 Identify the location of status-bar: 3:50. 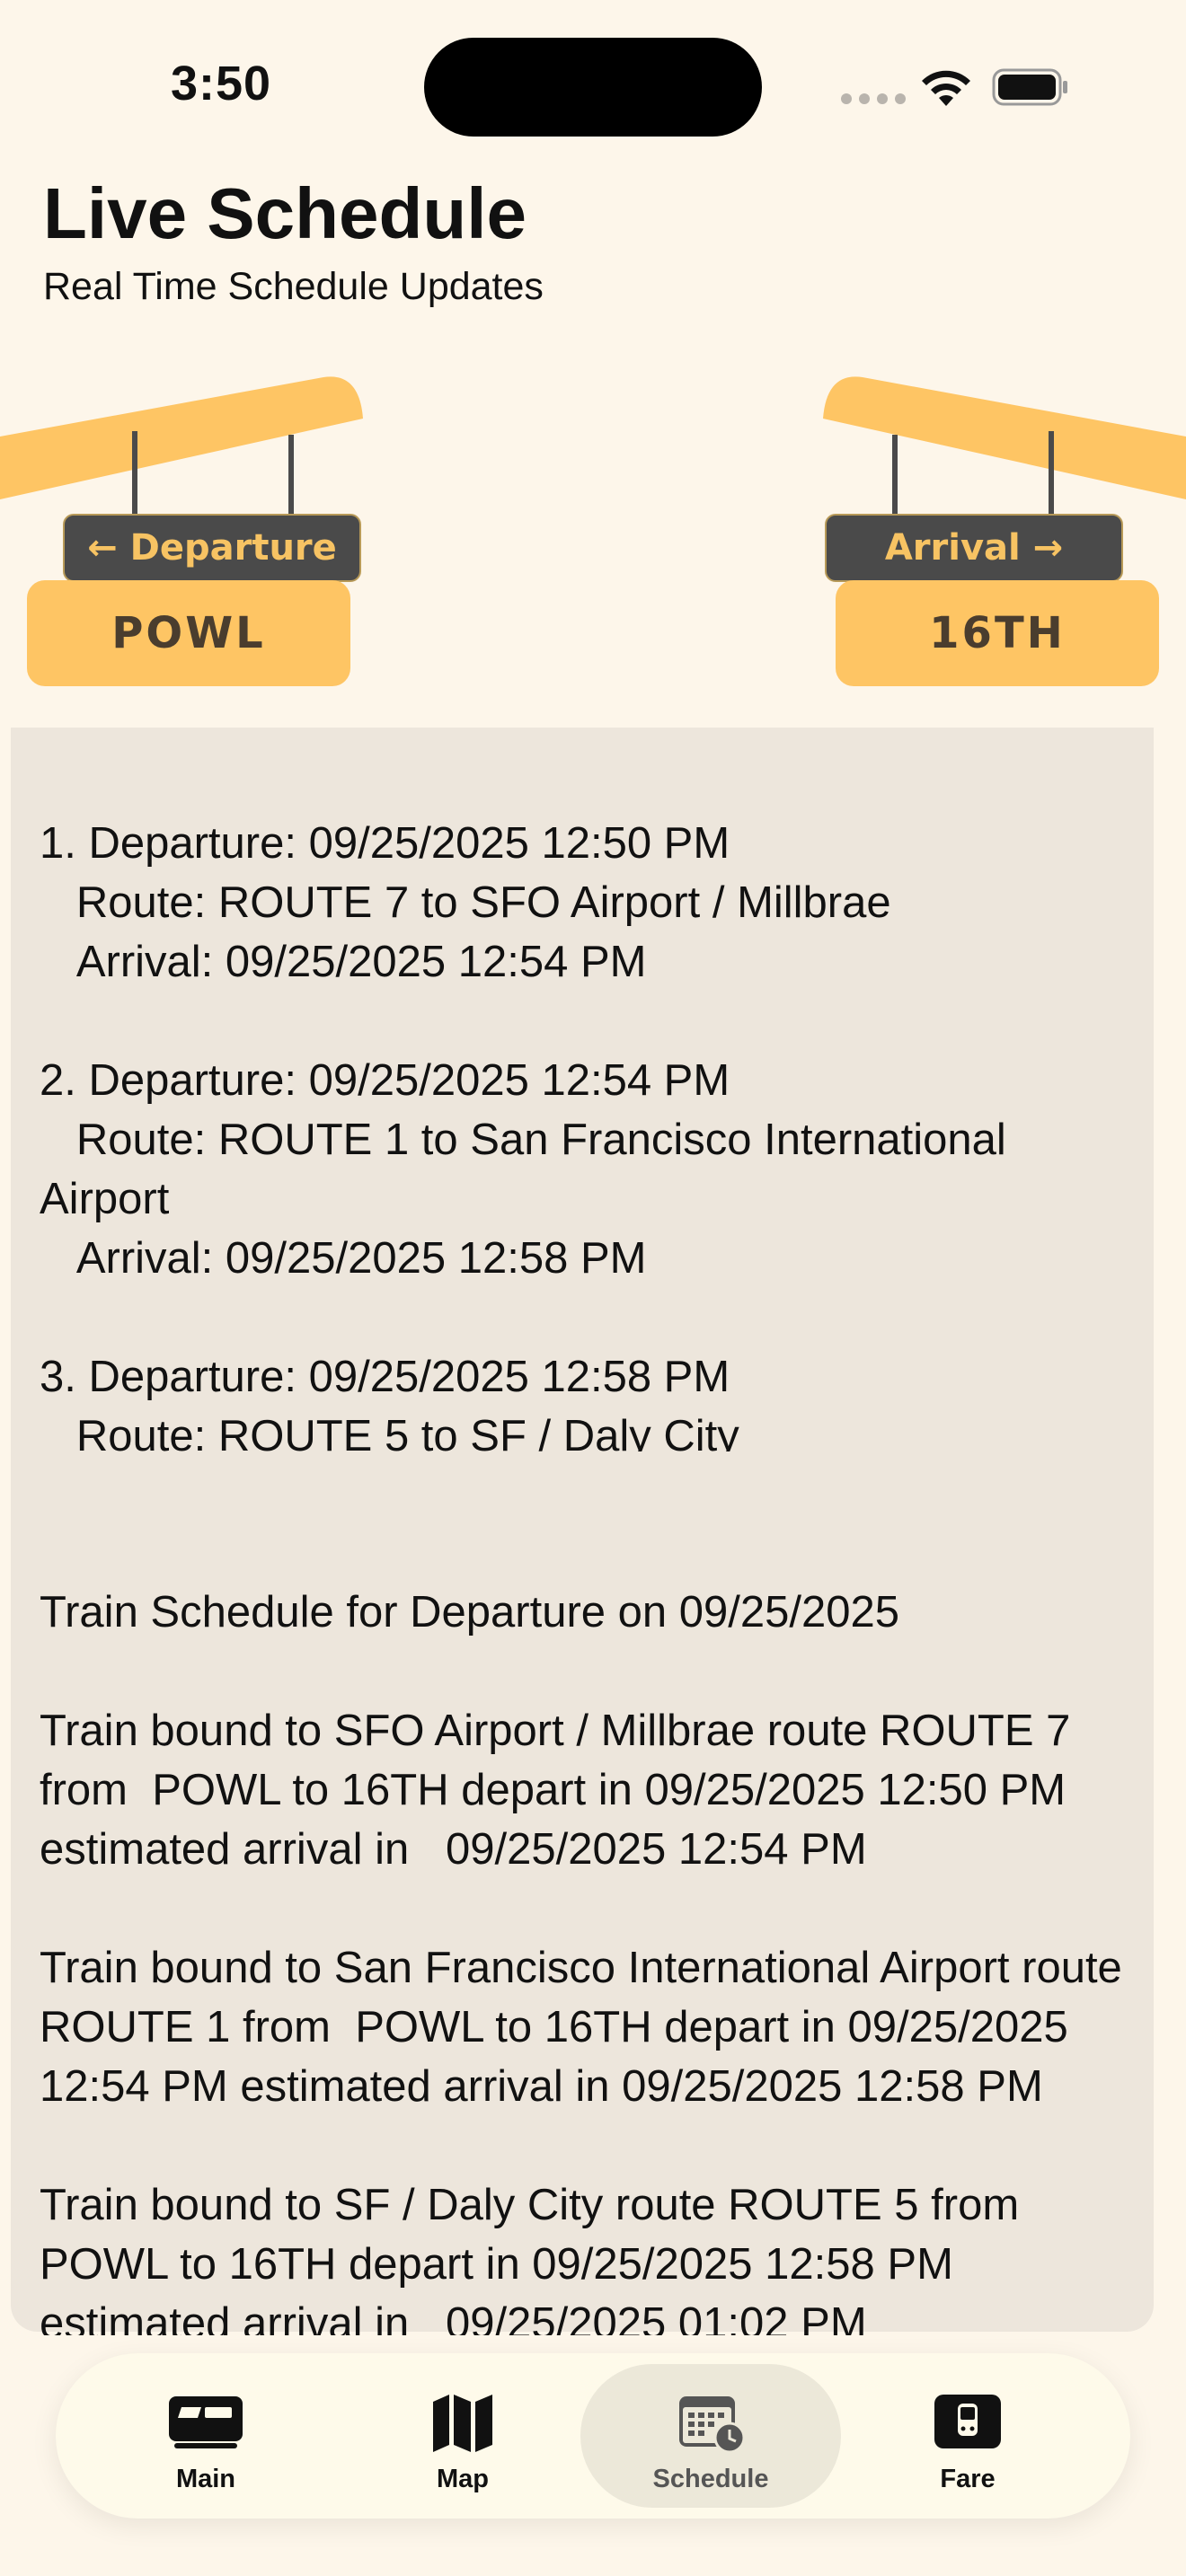
(593, 85).